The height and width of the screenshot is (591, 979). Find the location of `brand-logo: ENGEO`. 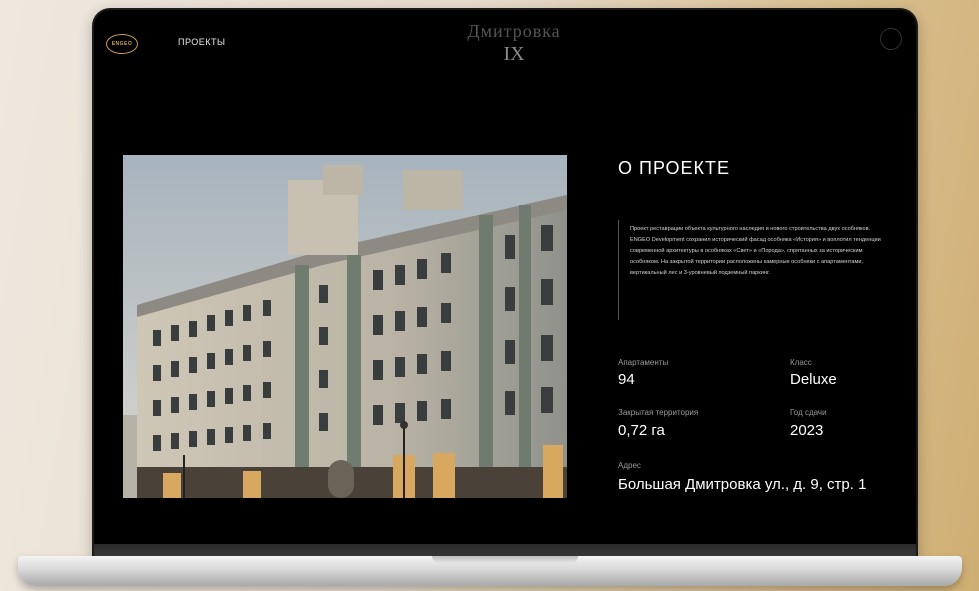

brand-logo: ENGEO is located at coordinates (122, 44).